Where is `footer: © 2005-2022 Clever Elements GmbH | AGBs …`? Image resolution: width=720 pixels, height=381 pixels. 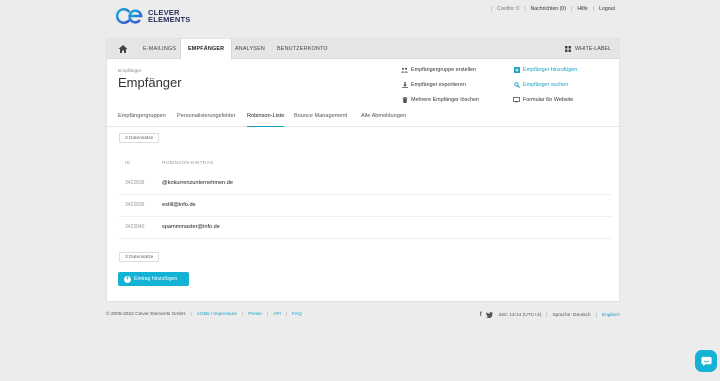 footer: © 2005-2022 Clever Elements GmbH | AGBs … is located at coordinates (363, 315).